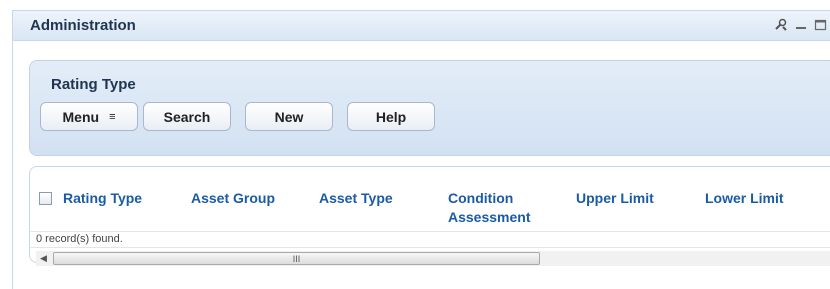 The height and width of the screenshot is (289, 830). What do you see at coordinates (43, 258) in the screenshot?
I see `scroll-left-icon: ◀` at bounding box center [43, 258].